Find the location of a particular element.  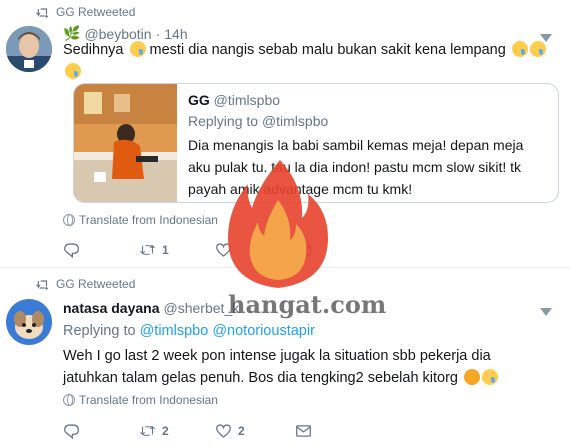

like-button: 2 is located at coordinates (255, 431).